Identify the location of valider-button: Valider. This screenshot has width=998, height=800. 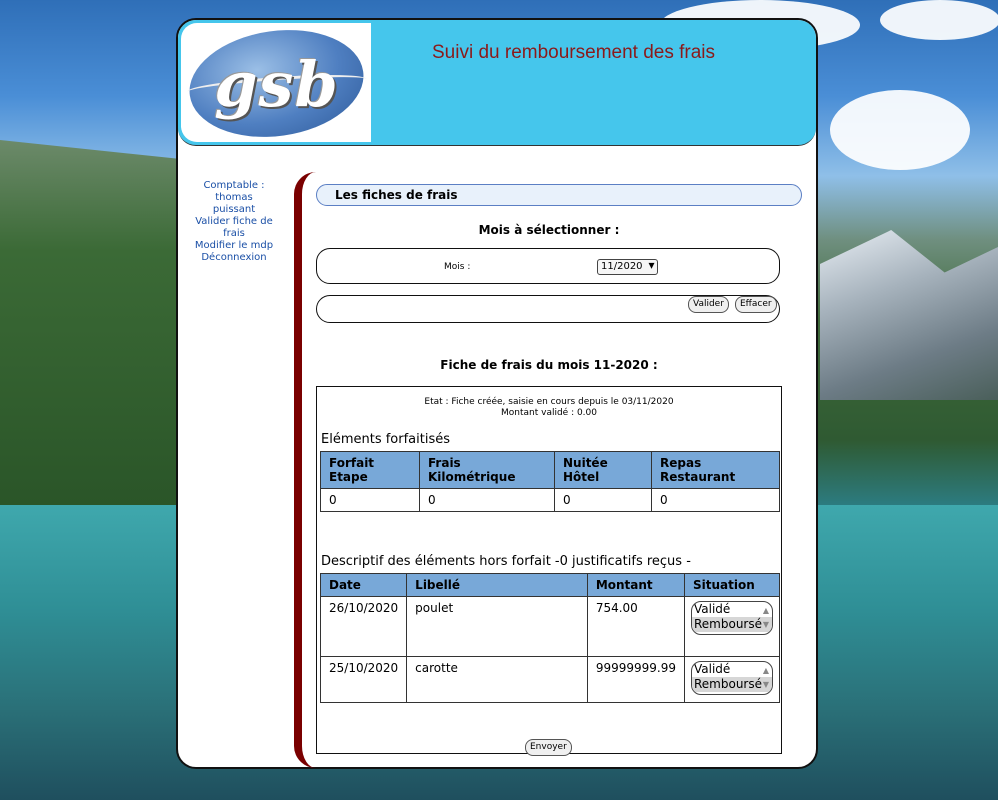
(708, 304).